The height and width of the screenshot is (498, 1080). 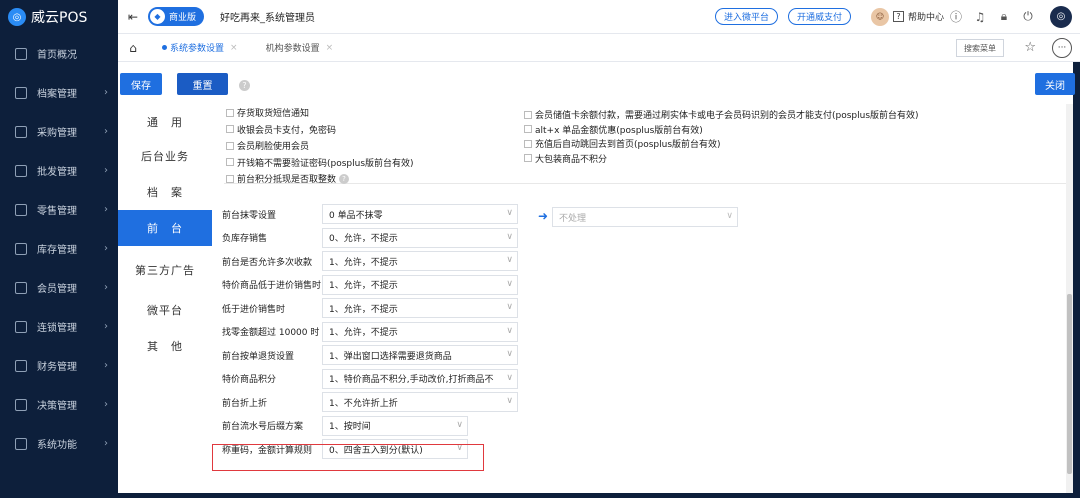 What do you see at coordinates (420, 402) in the screenshot?
I see `form-select: 1、不允许折上折 ∨` at bounding box center [420, 402].